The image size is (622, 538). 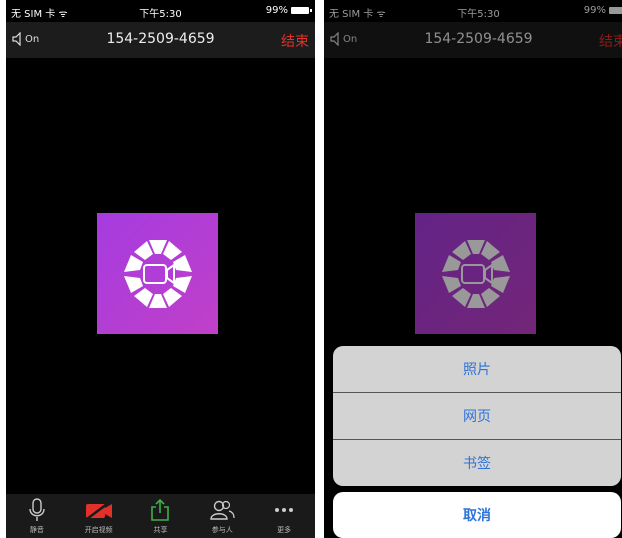 I want to click on start-video-label: 开启视频, so click(x=98, y=530).